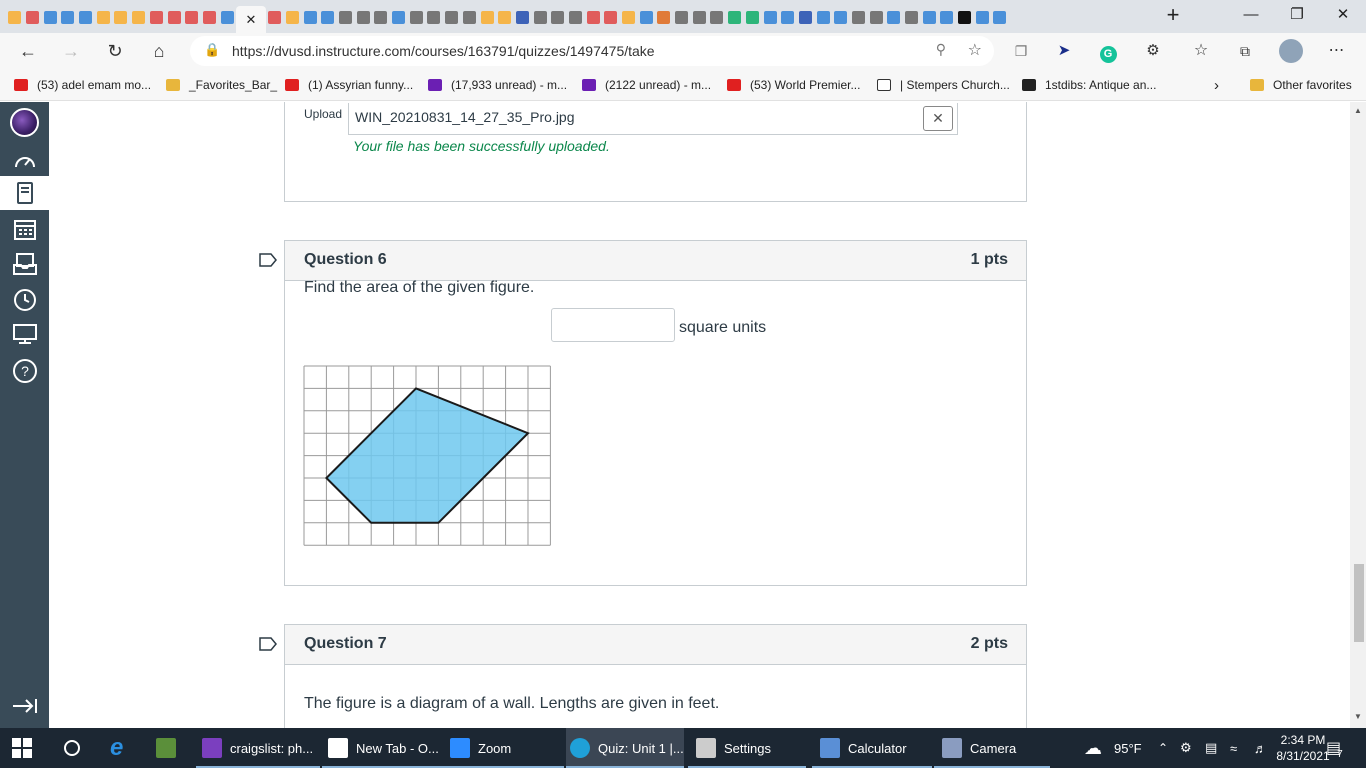 The image size is (1366, 768). Describe the element at coordinates (505, 748) in the screenshot. I see `taskbar-item: Zoom` at that location.